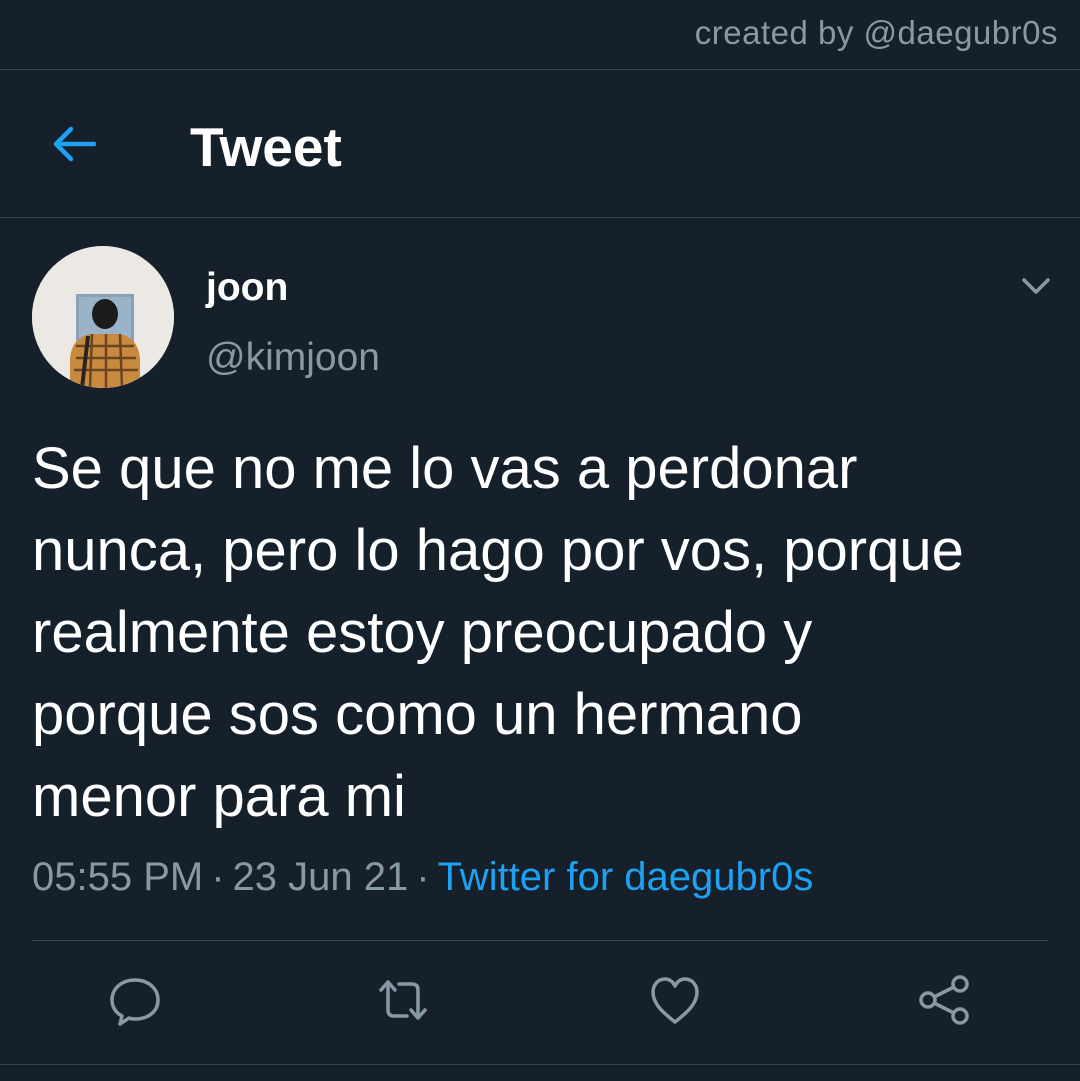 Image resolution: width=1080 pixels, height=1081 pixels. What do you see at coordinates (75, 144) in the screenshot?
I see `arrow-left-icon` at bounding box center [75, 144].